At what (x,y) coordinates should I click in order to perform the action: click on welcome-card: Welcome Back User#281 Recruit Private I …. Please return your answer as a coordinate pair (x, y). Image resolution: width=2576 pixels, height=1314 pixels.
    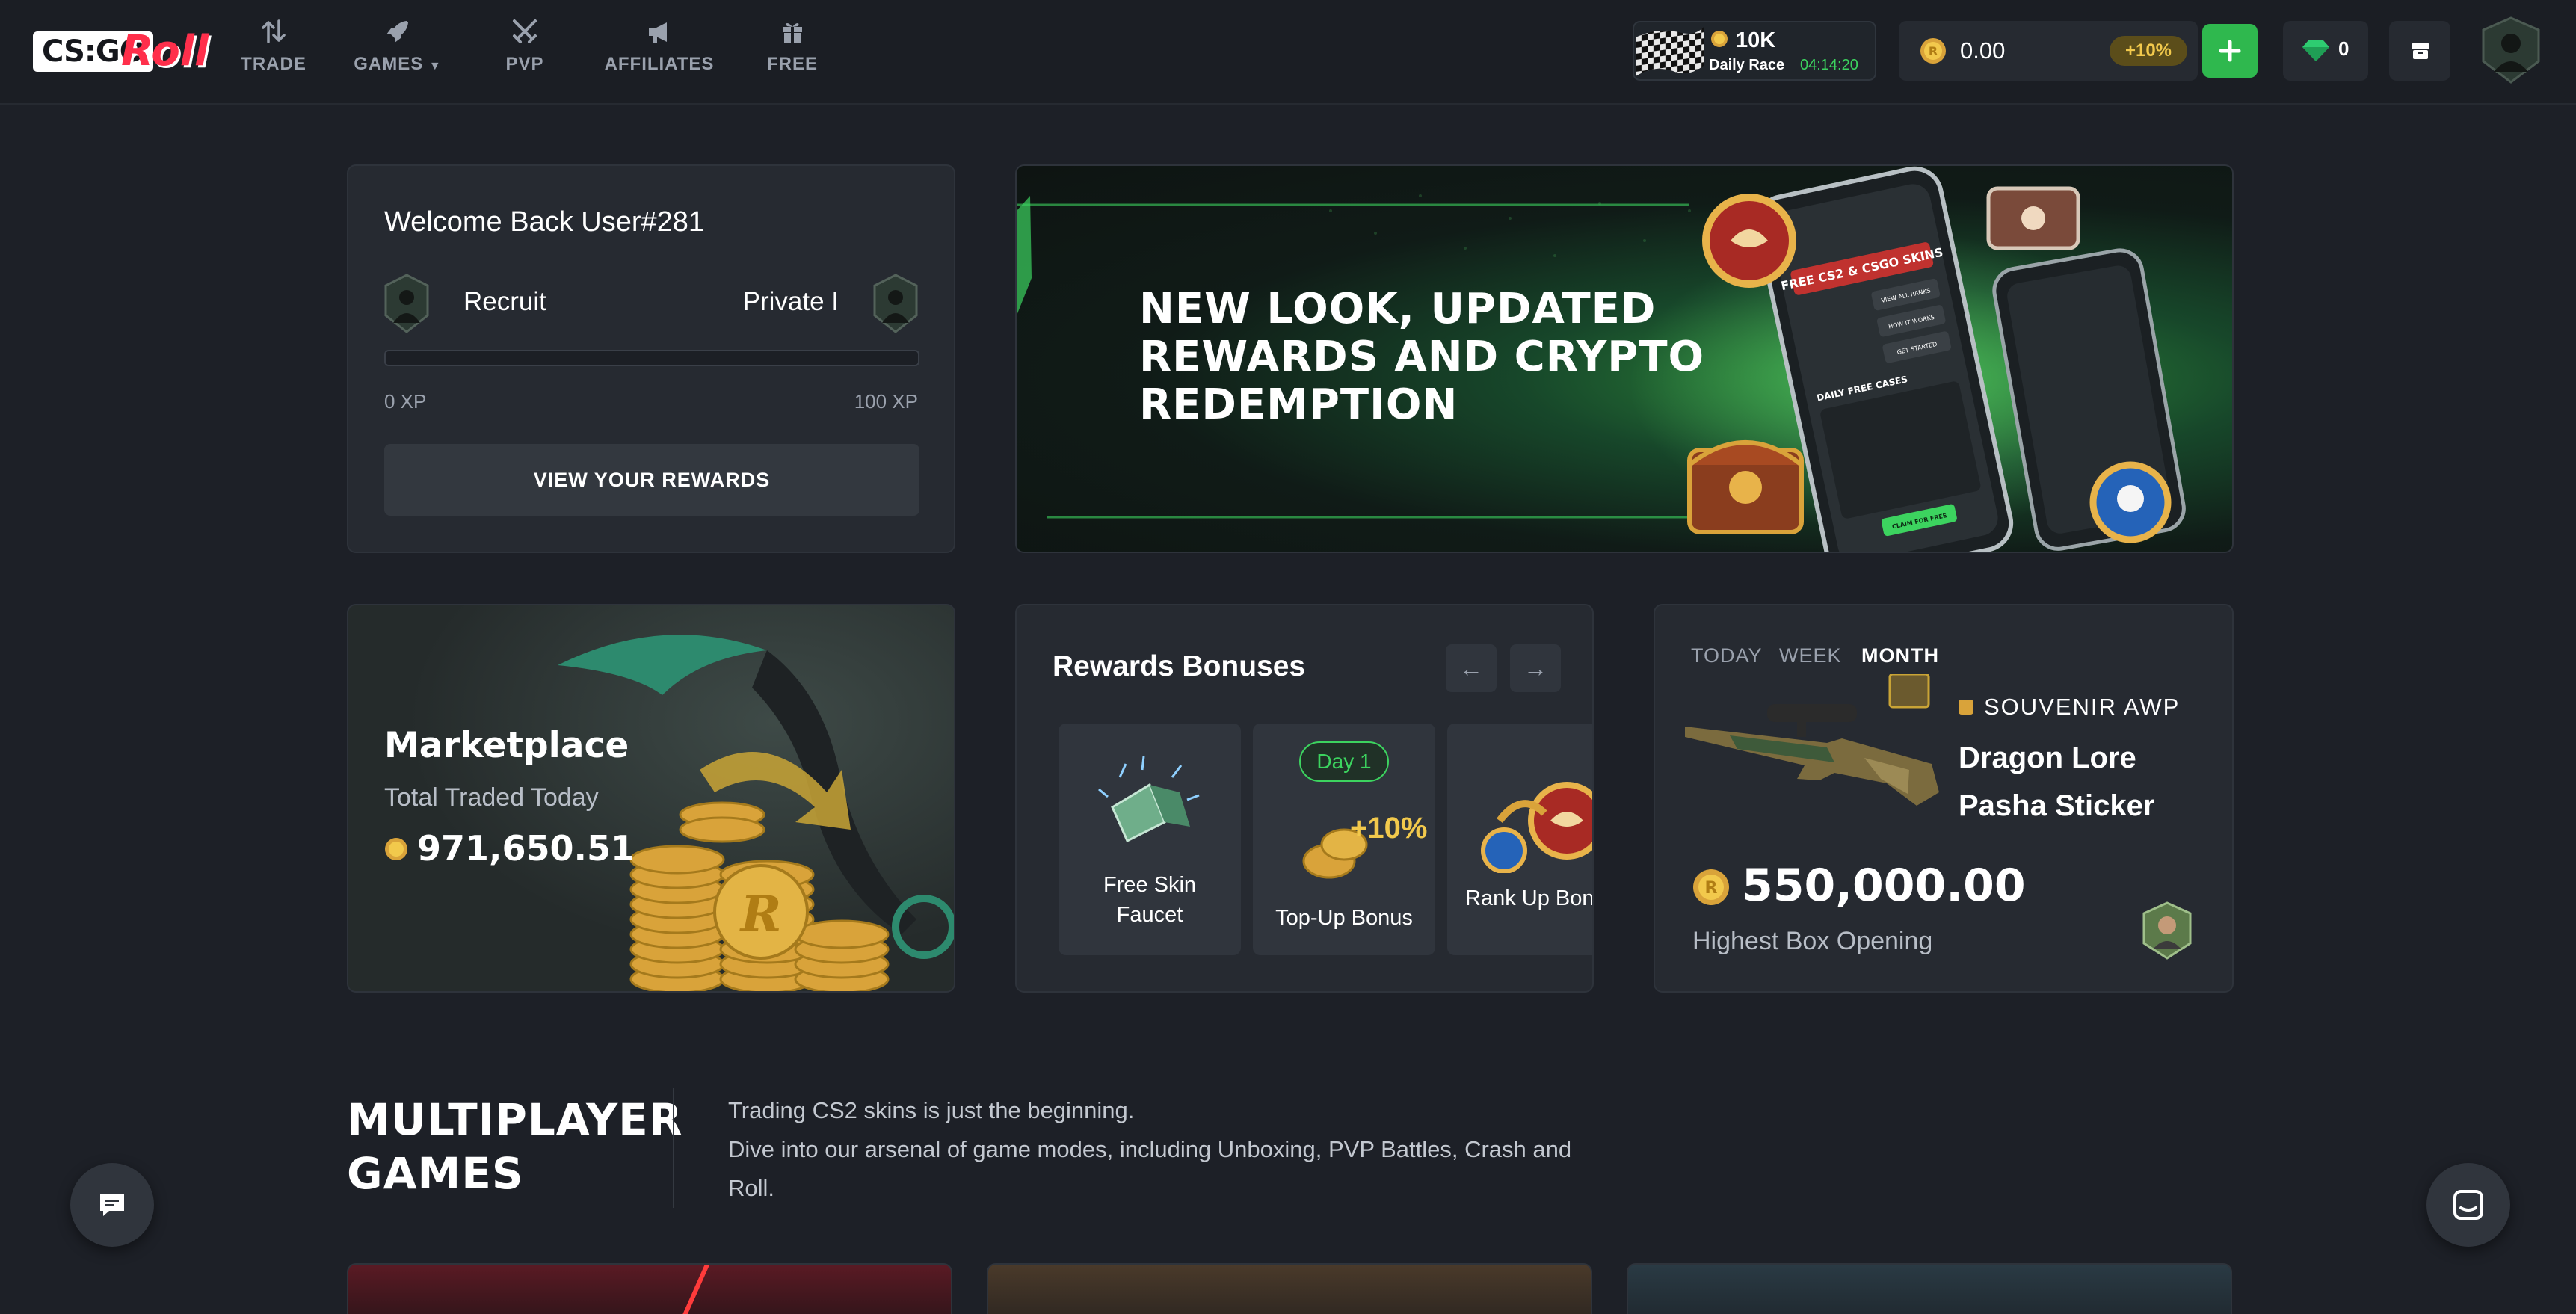
    Looking at the image, I should click on (651, 359).